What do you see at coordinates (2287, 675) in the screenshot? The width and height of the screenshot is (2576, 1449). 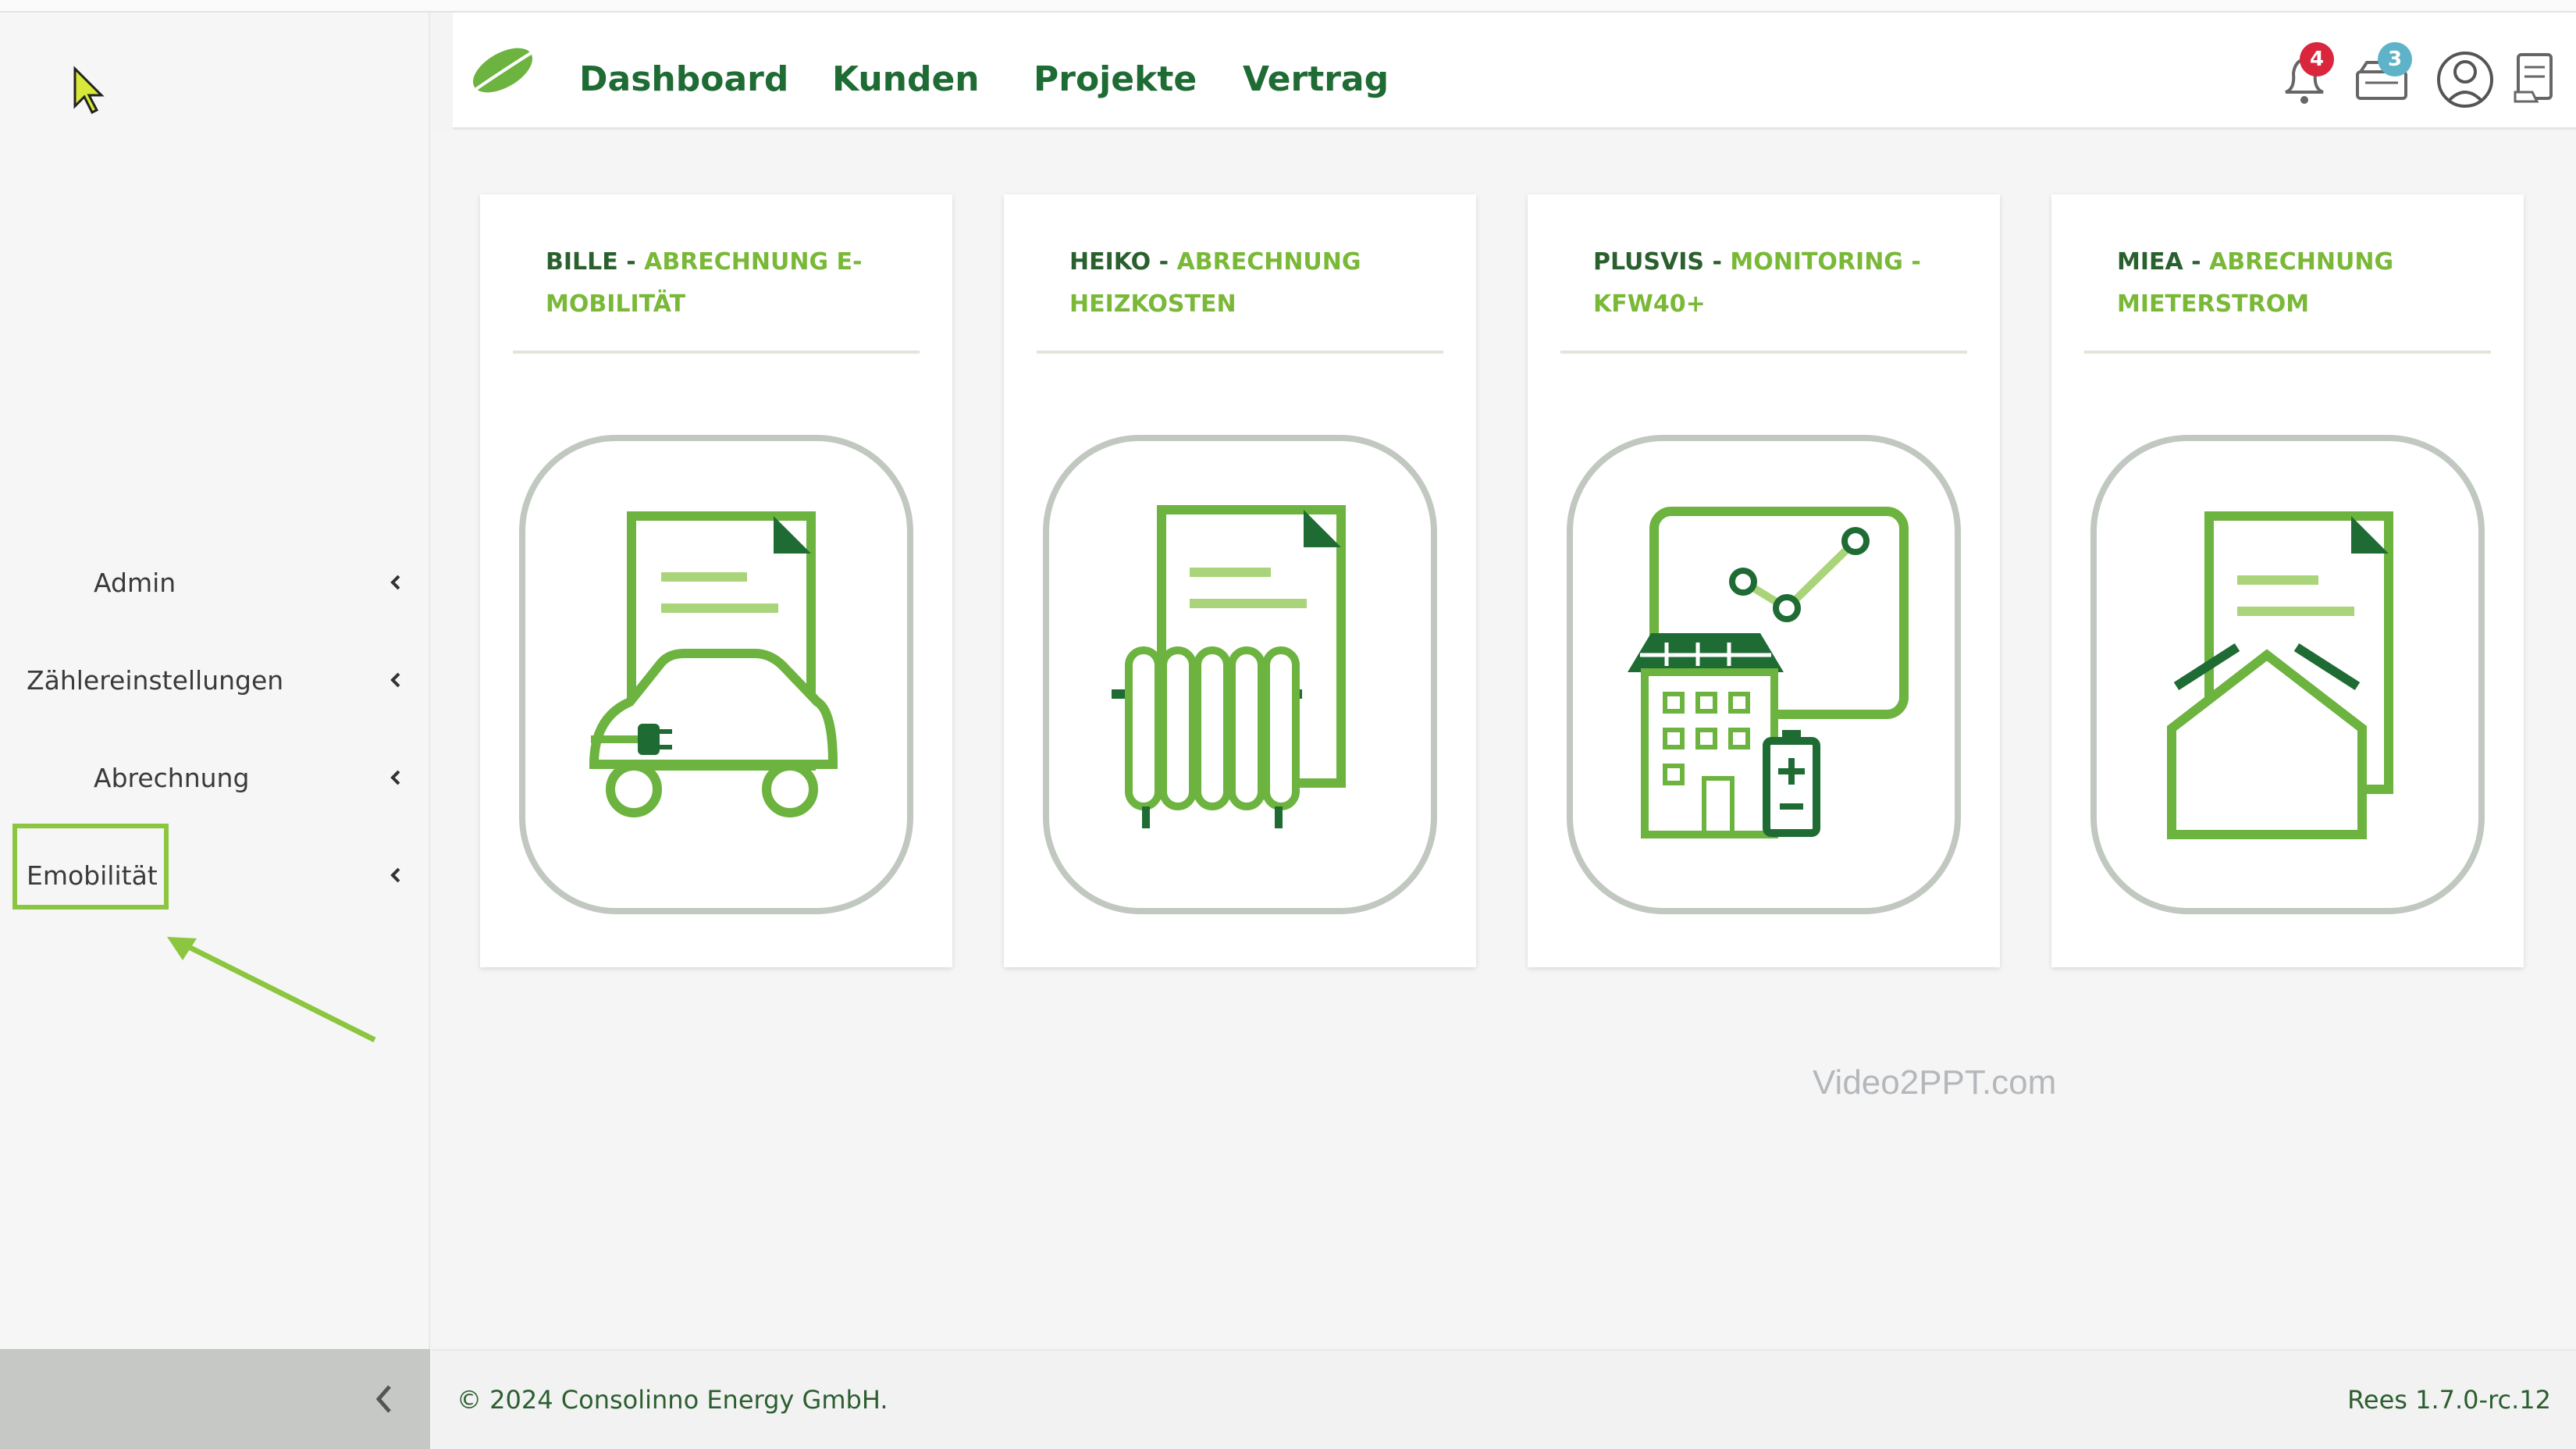 I see `house-document-icon` at bounding box center [2287, 675].